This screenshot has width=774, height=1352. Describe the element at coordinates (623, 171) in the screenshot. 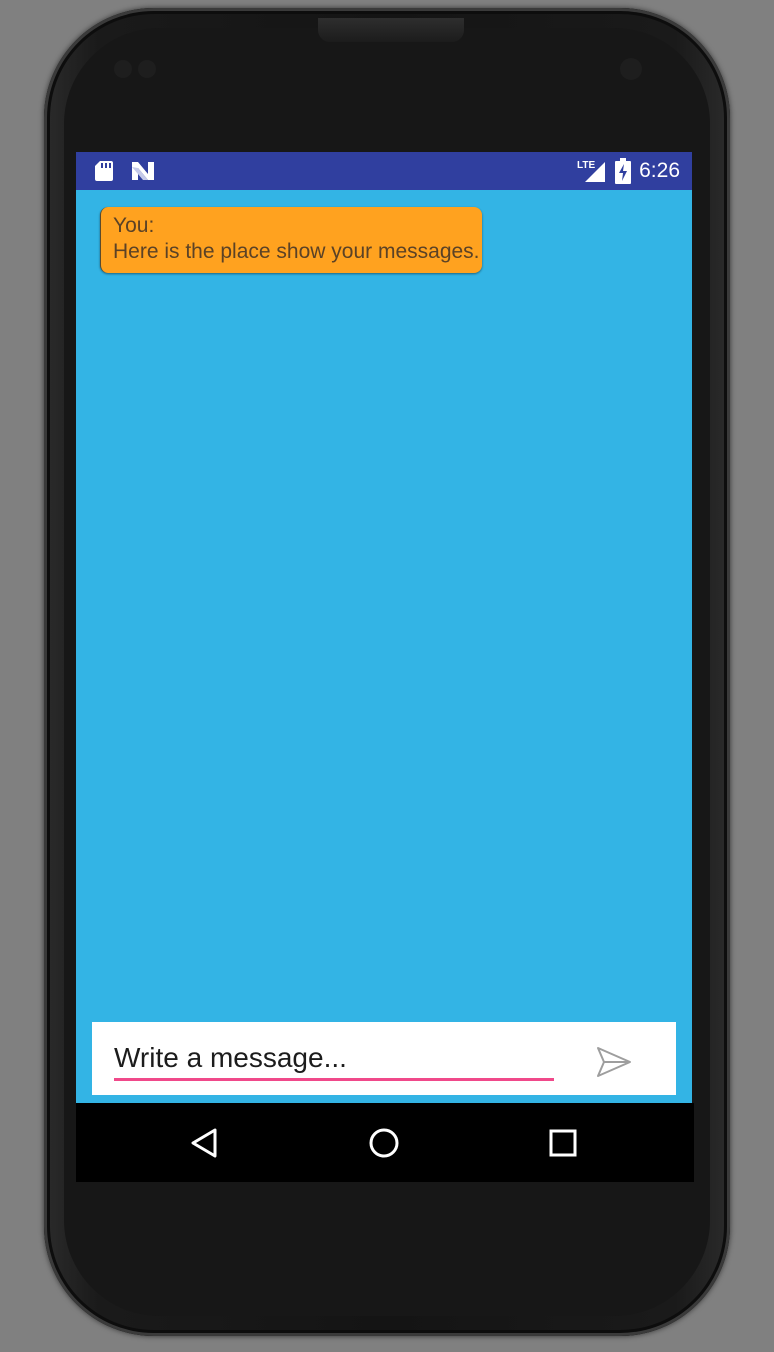

I see `battery-charging-icon` at that location.